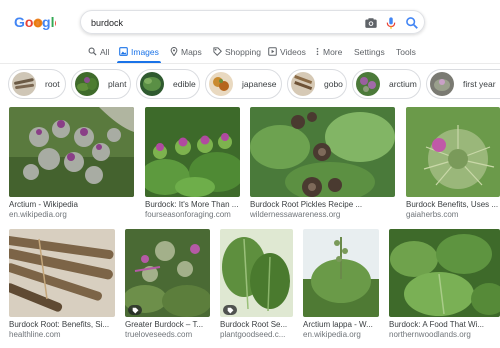  What do you see at coordinates (333, 51) in the screenshot?
I see `tab-label: More` at bounding box center [333, 51].